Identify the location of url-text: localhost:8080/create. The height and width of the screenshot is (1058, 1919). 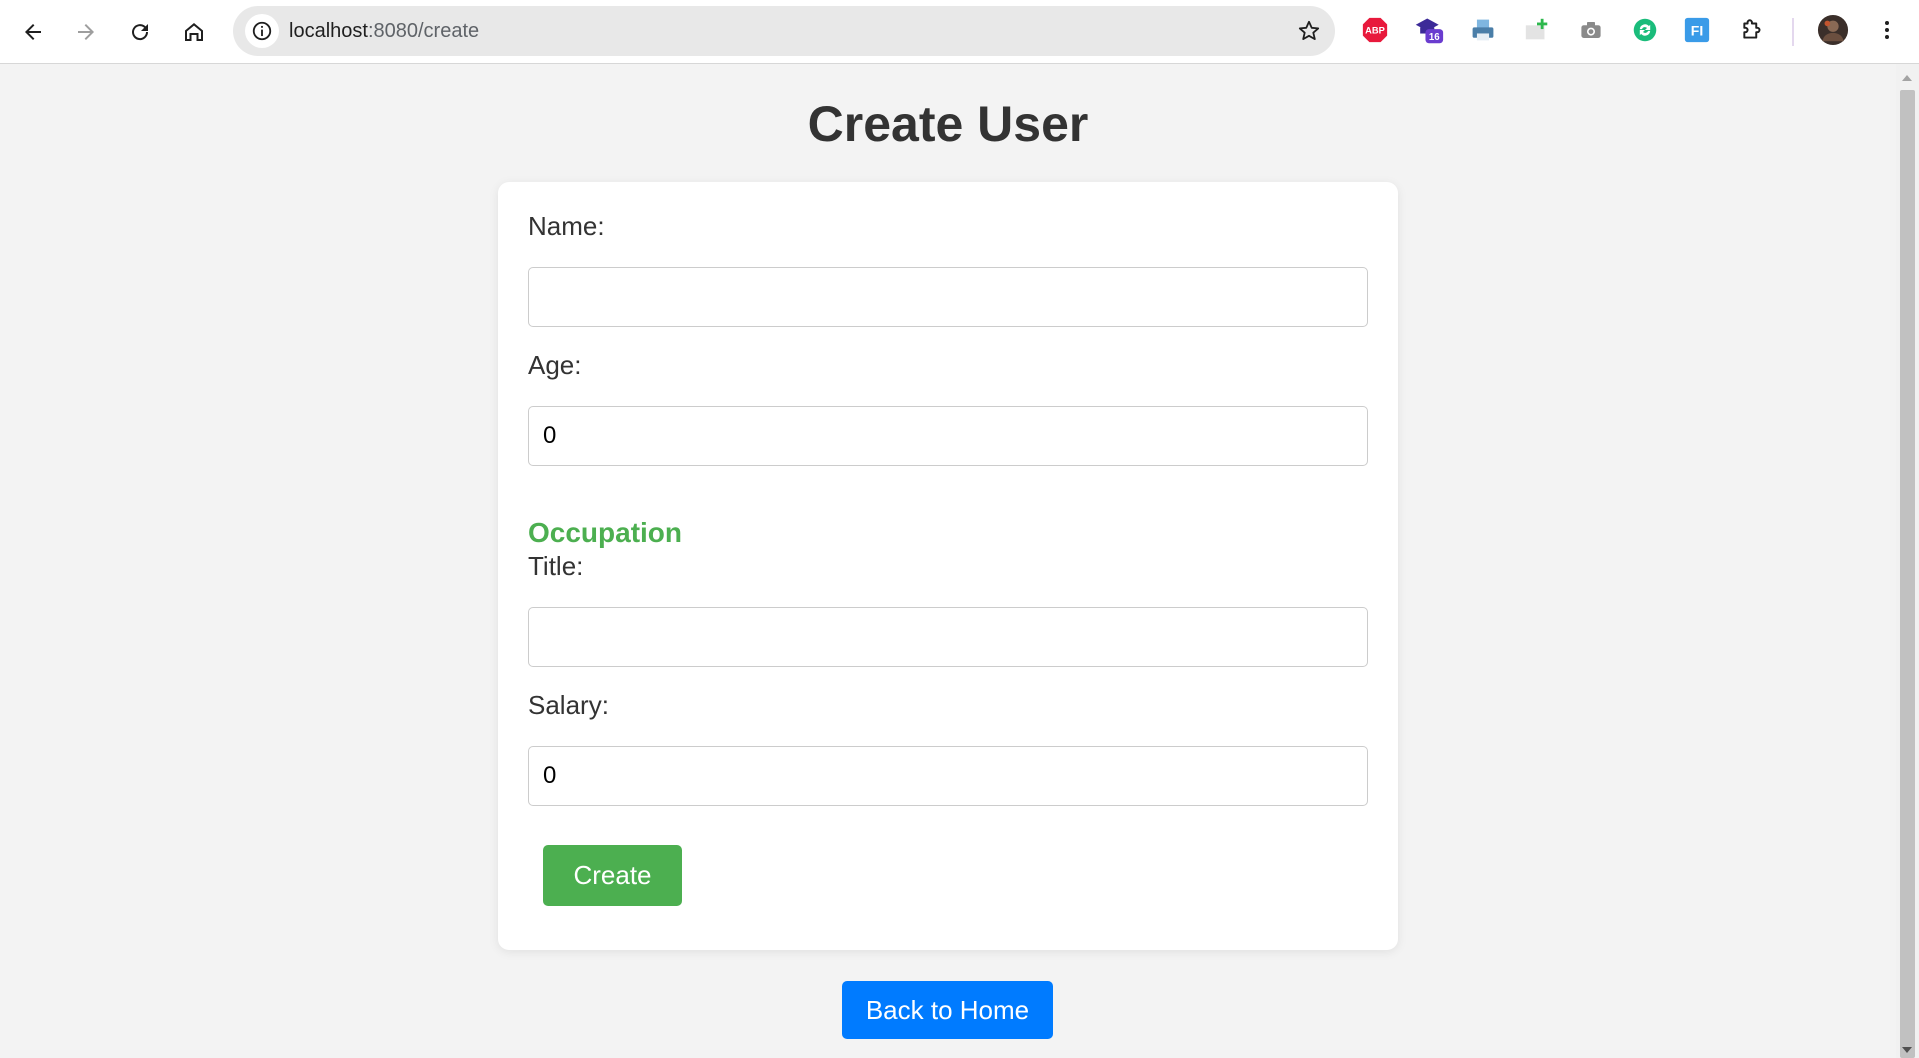
(384, 31).